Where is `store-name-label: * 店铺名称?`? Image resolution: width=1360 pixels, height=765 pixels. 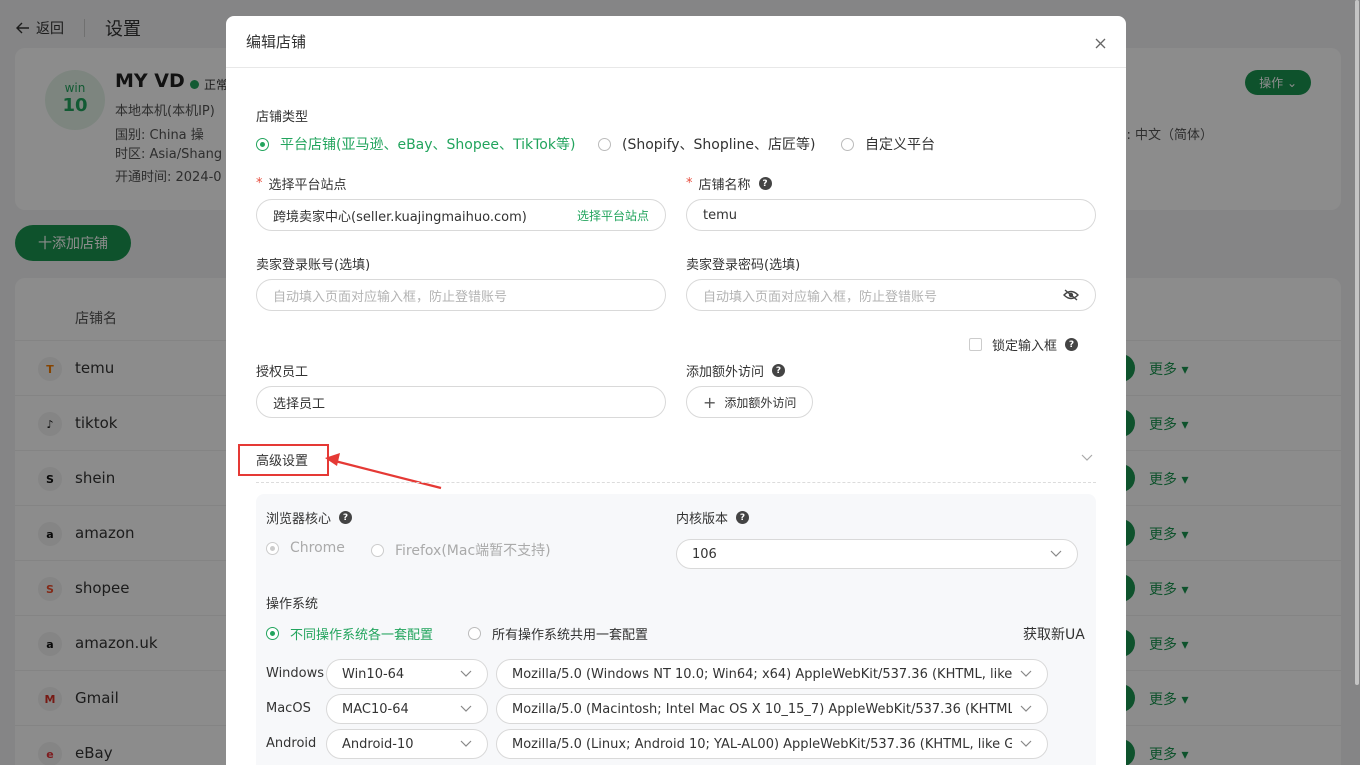
store-name-label: * 店铺名称? is located at coordinates (729, 183).